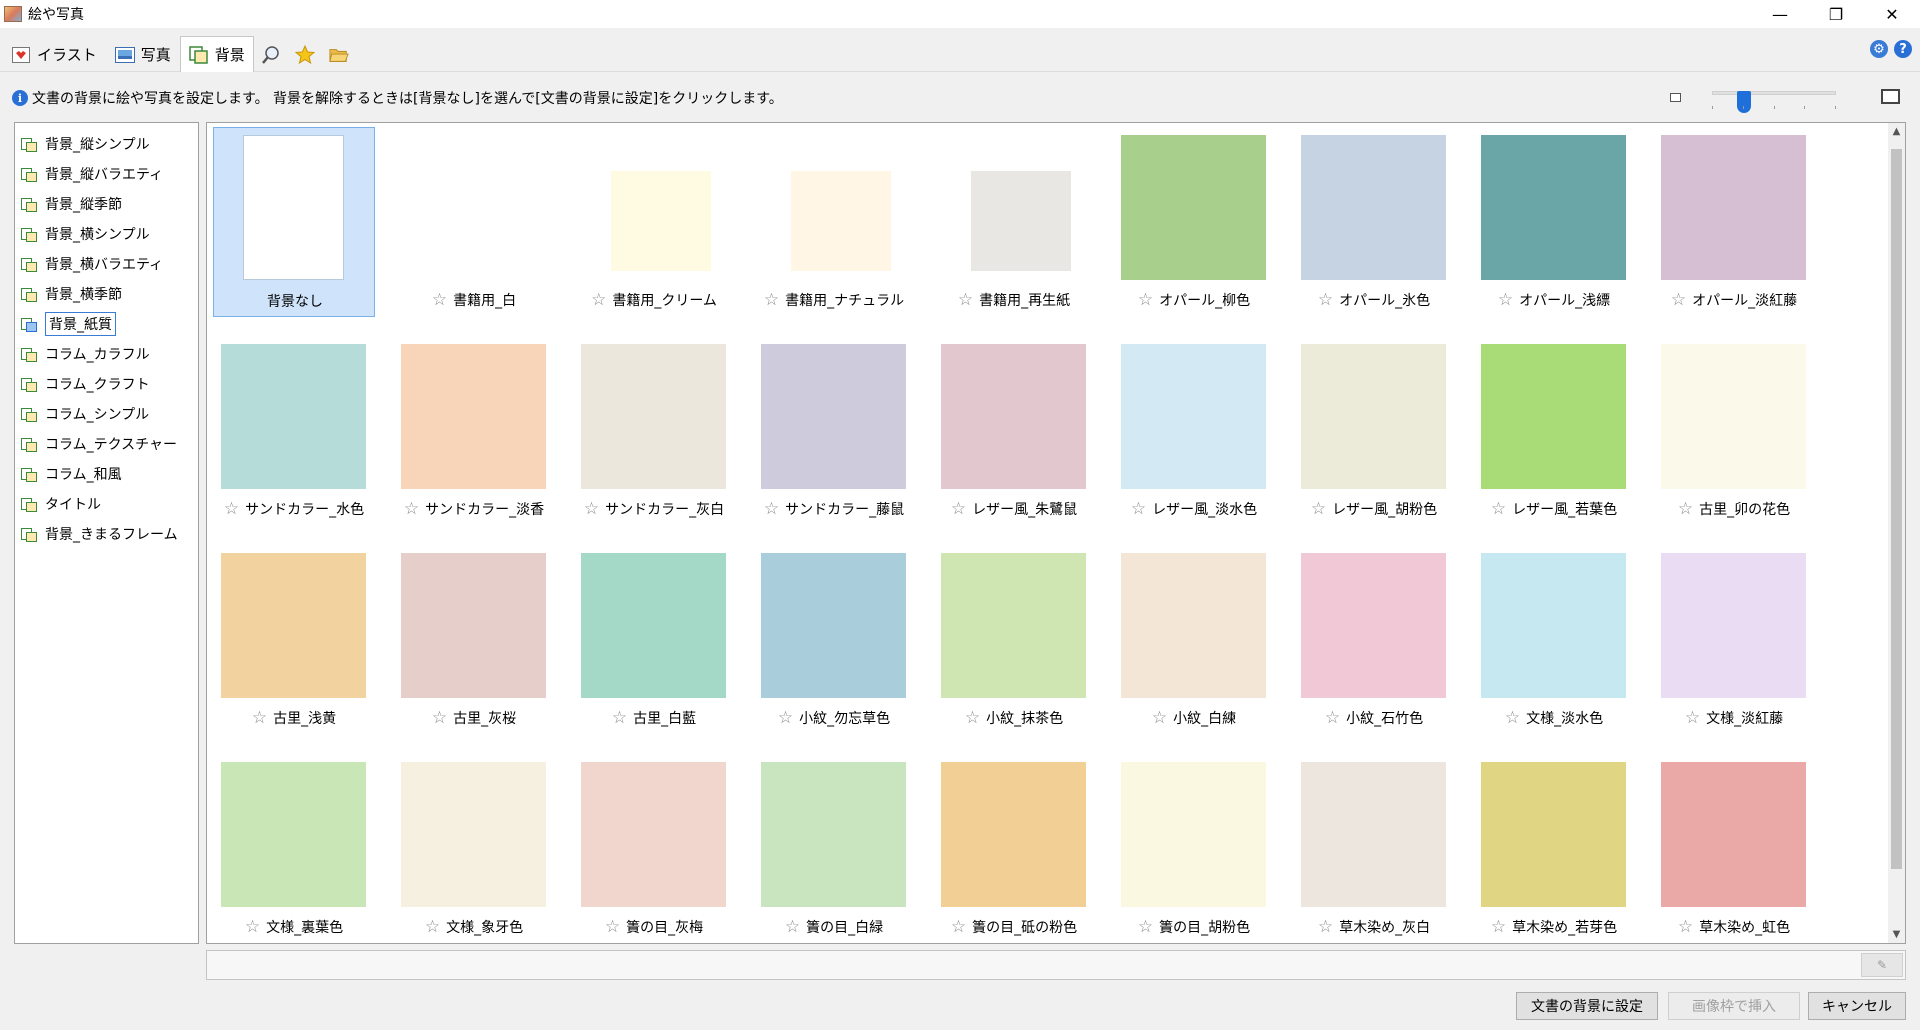 The height and width of the screenshot is (1030, 1920). What do you see at coordinates (216, 54) in the screenshot?
I see `tab-background: 背景` at bounding box center [216, 54].